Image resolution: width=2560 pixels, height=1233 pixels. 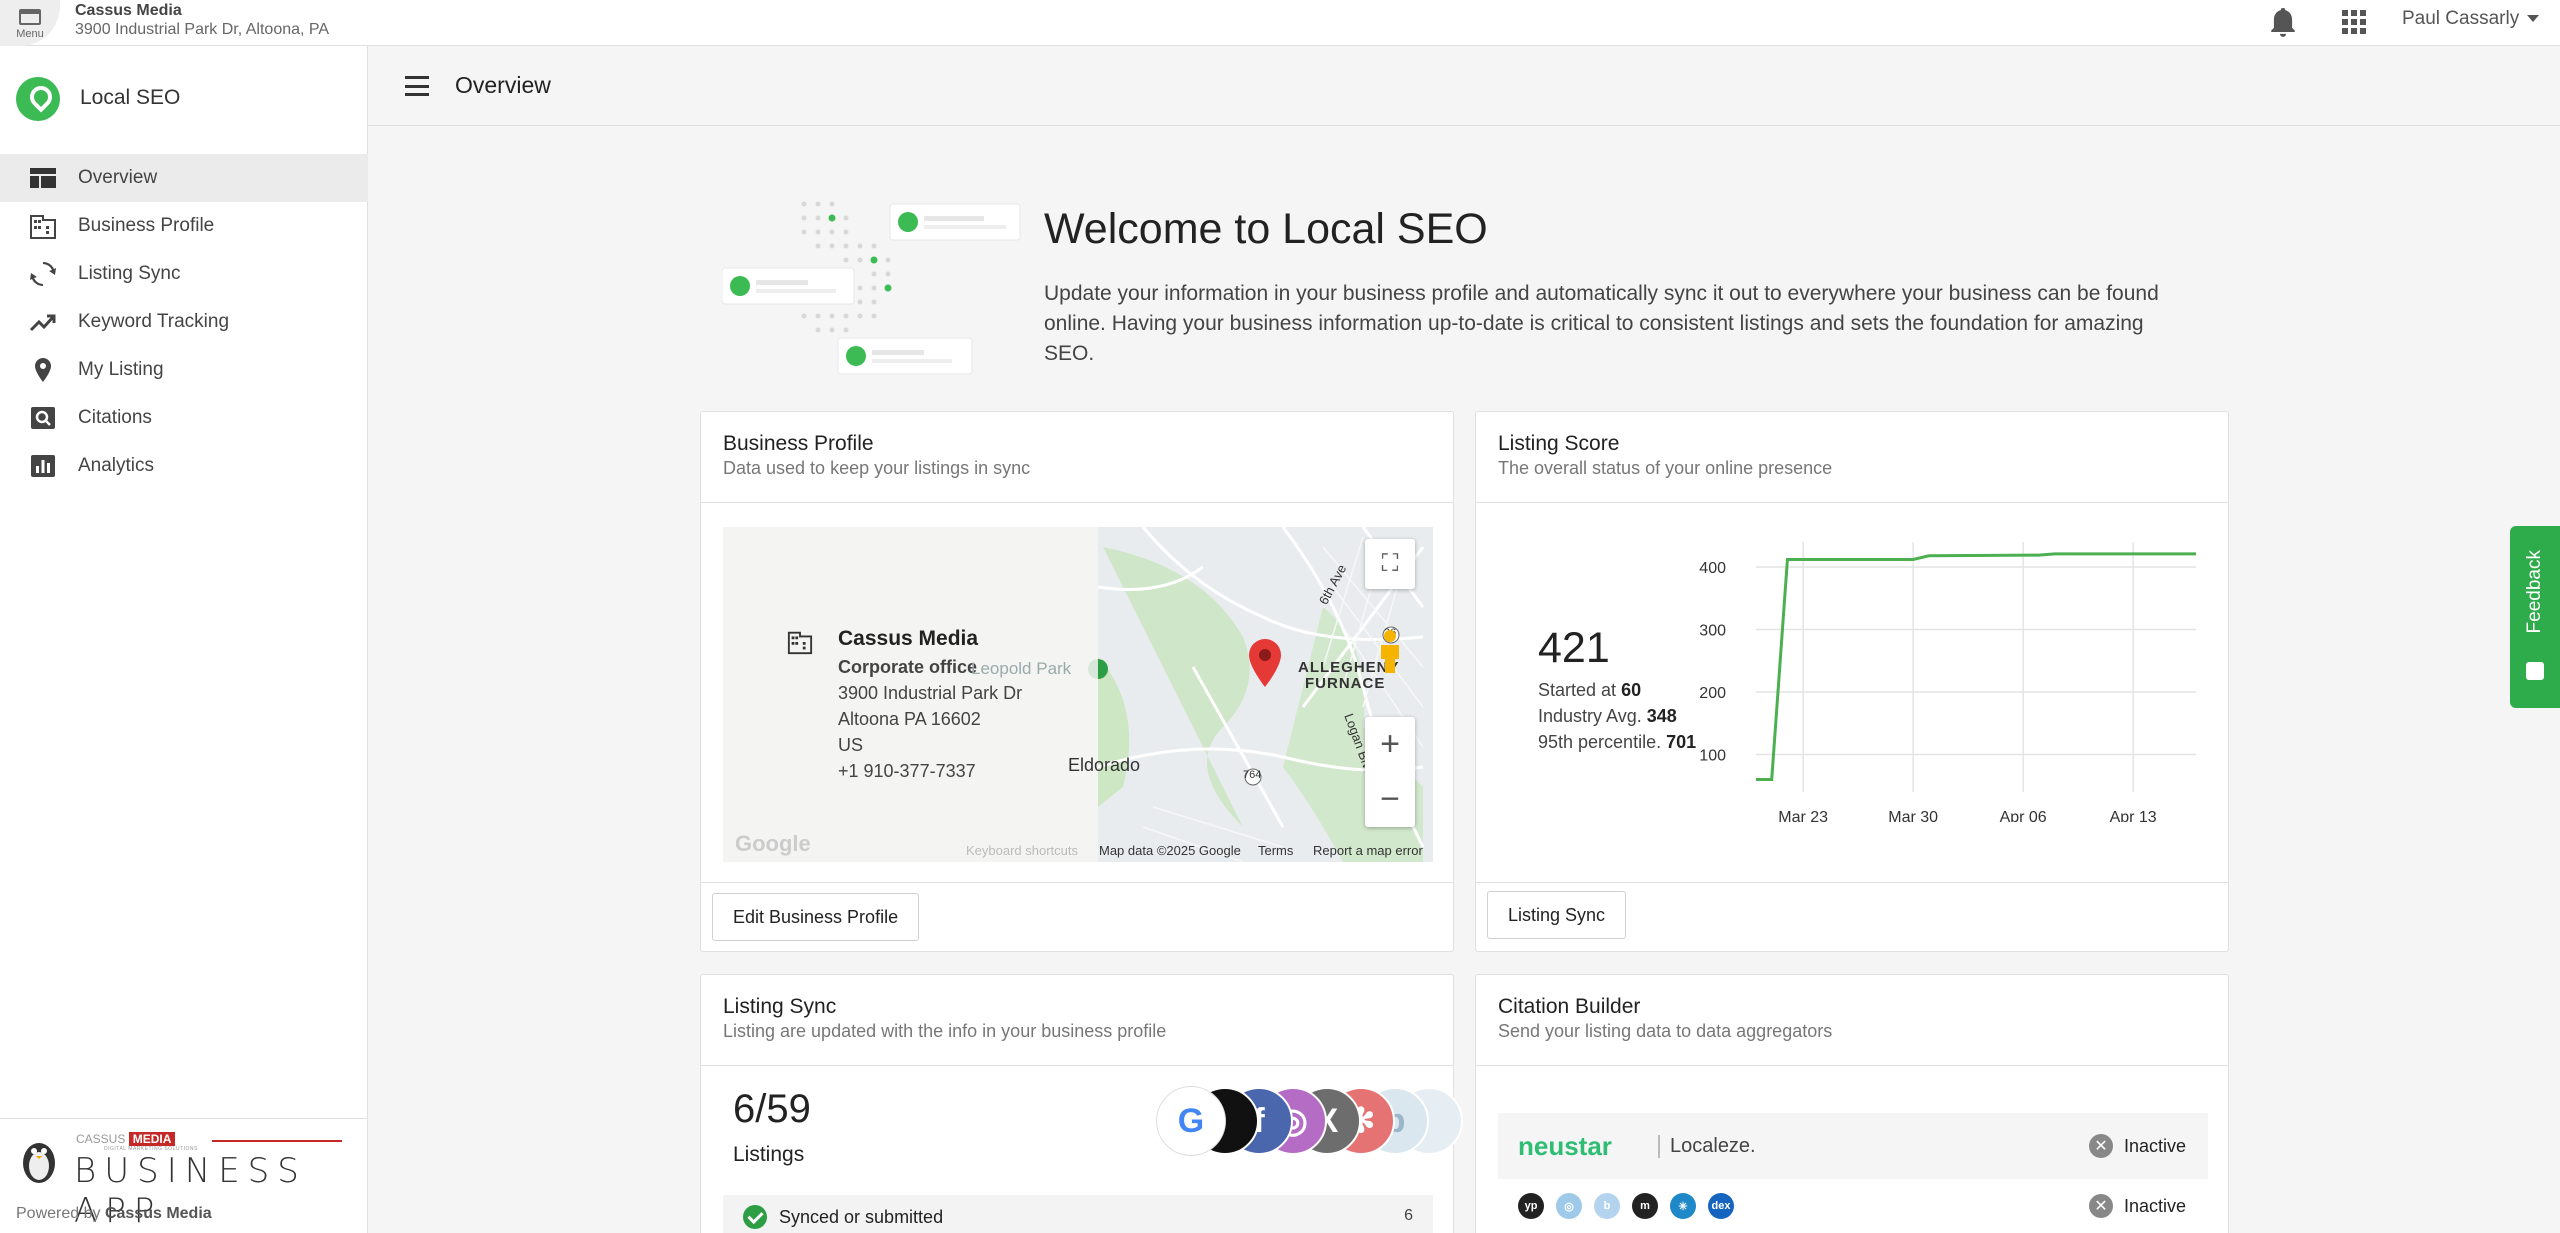 I want to click on aggregator-logo: yp, so click(x=1531, y=1206).